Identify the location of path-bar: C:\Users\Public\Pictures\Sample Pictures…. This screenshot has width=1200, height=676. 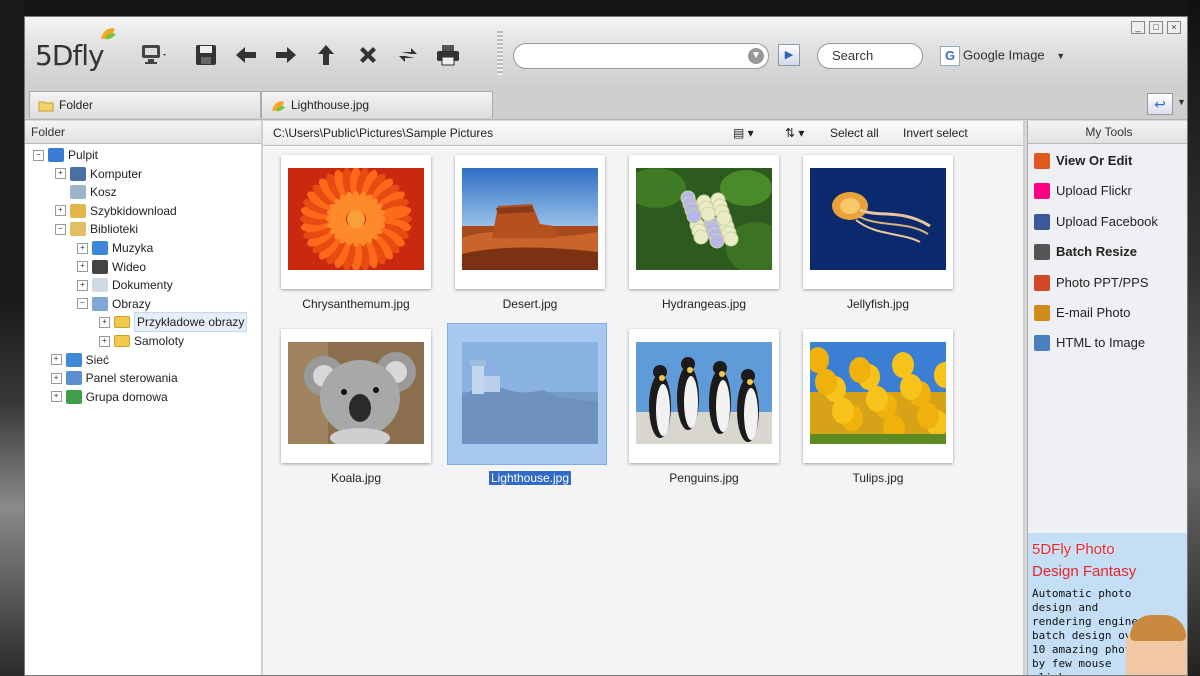
(643, 133).